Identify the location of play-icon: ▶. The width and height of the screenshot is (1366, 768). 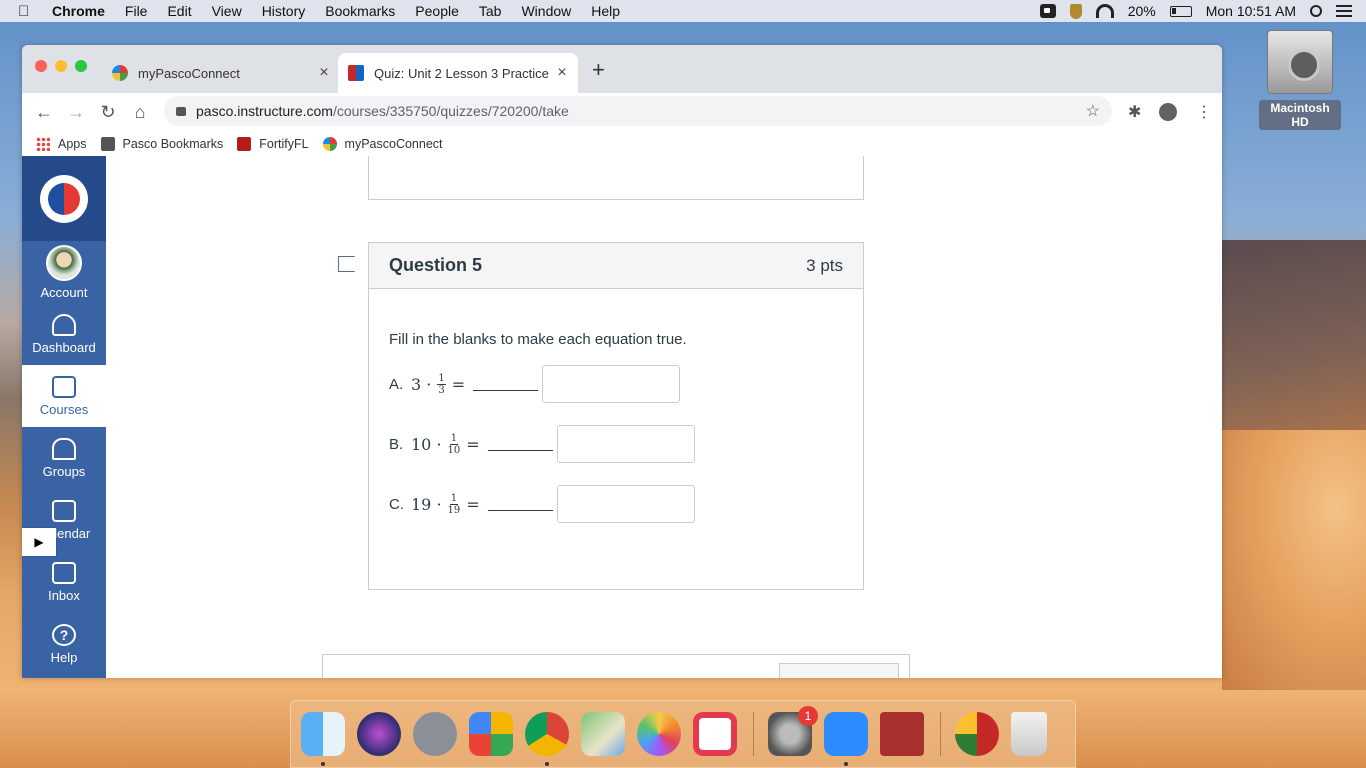
(39, 542).